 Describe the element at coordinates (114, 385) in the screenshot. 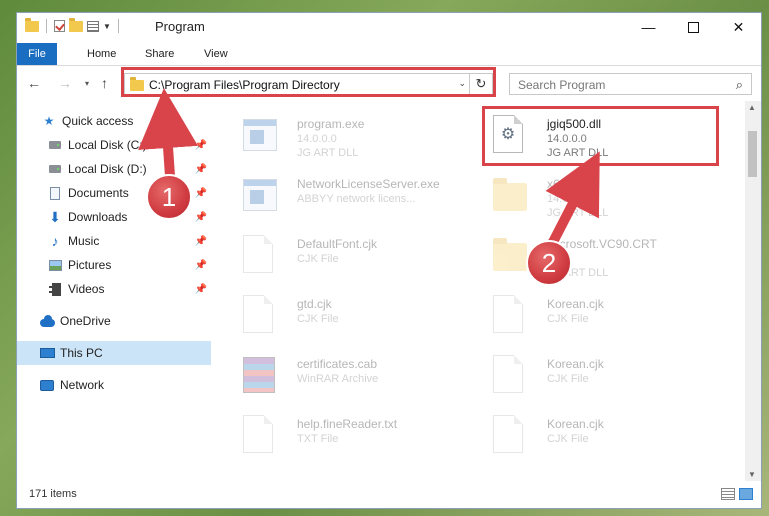

I see `sidebar-item-network: Network` at that location.